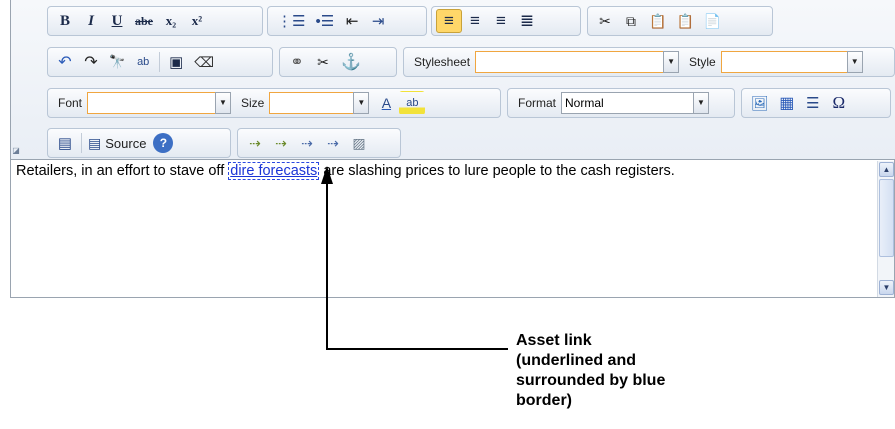  Describe the element at coordinates (554, 340) in the screenshot. I see `callout-line-1: Asset link` at that location.